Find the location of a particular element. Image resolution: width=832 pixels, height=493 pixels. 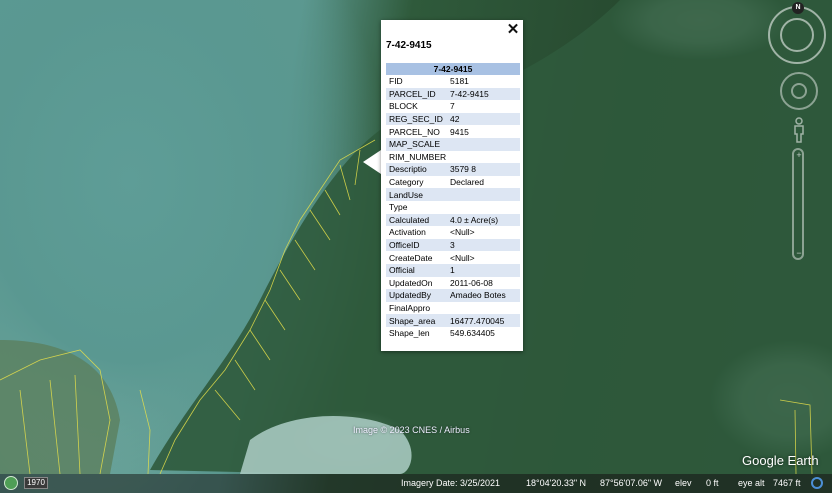

zoom-out-icon: − is located at coordinates (799, 253).